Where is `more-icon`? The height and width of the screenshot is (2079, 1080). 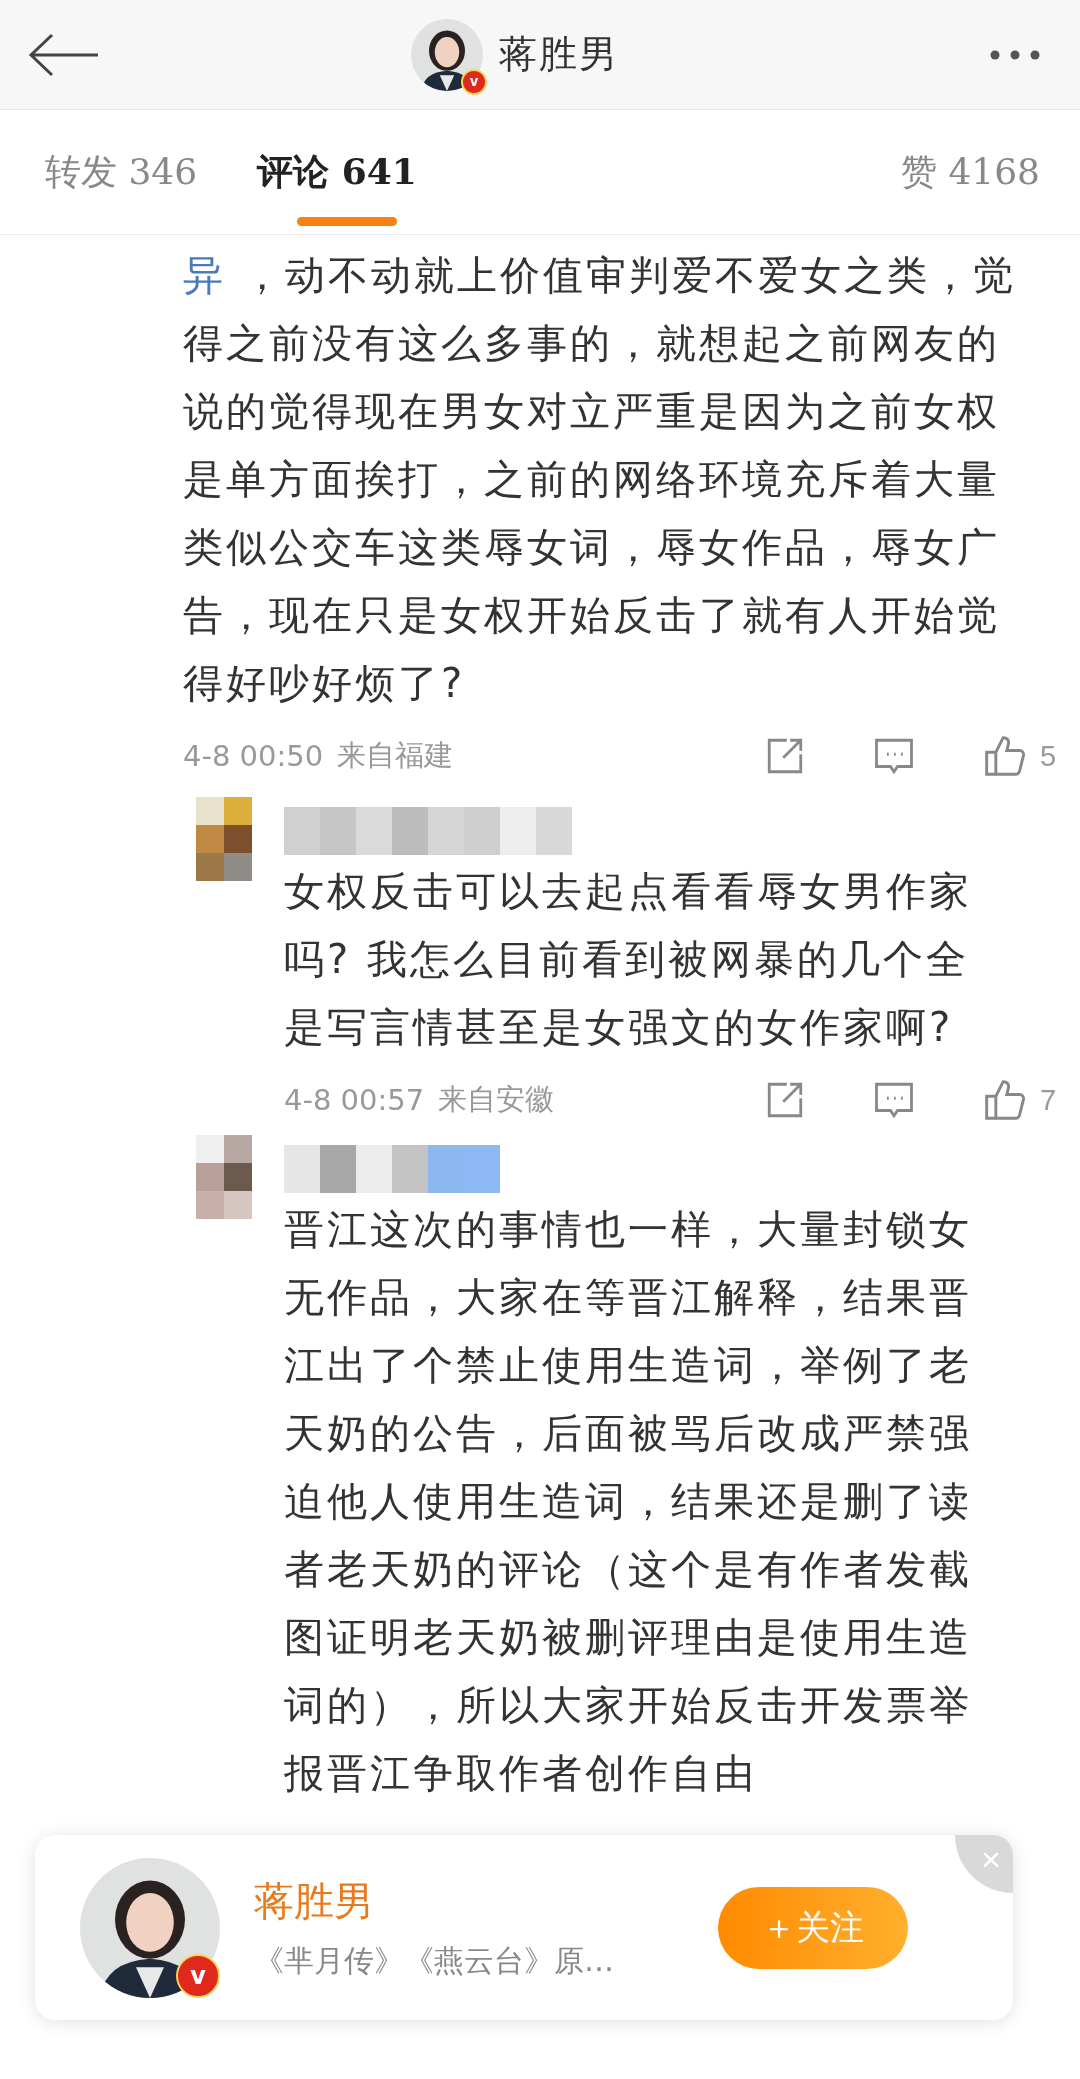 more-icon is located at coordinates (1015, 54).